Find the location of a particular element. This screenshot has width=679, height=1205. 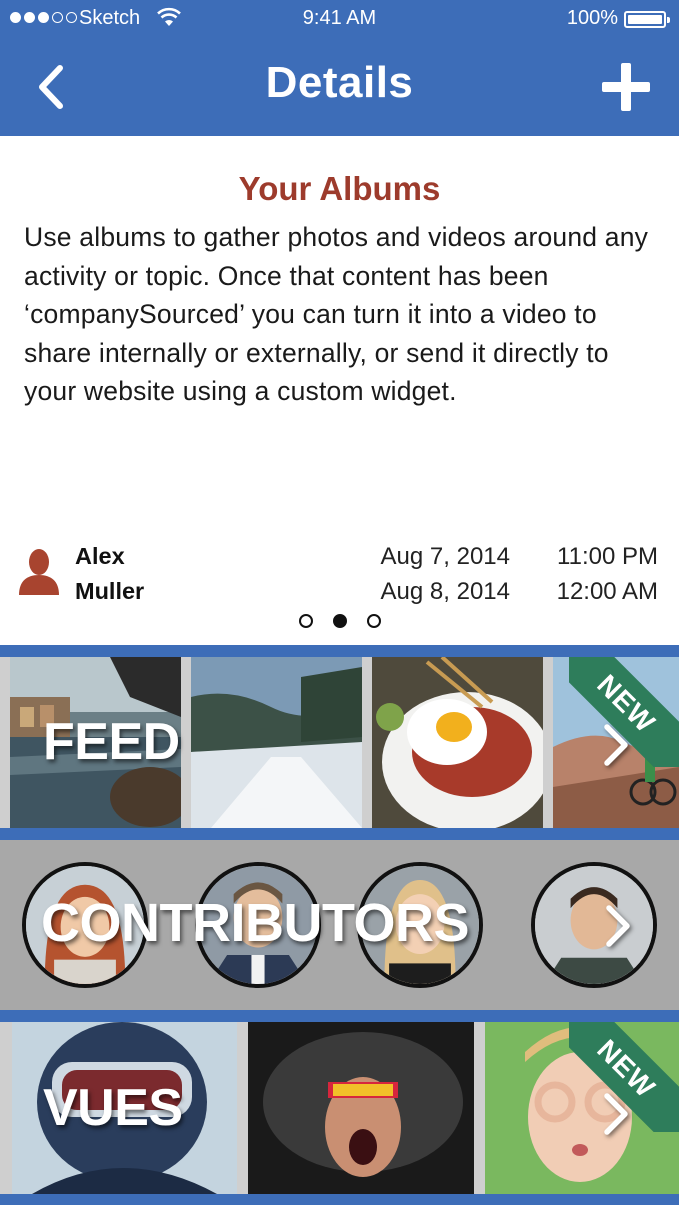

vues-new-ribbon: NEW is located at coordinates (624, 1077).